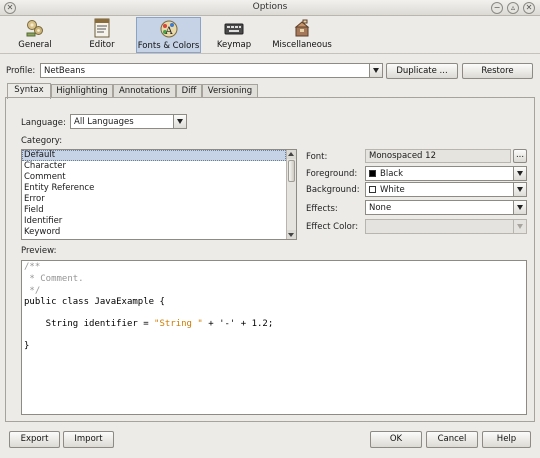 This screenshot has height=458, width=540. I want to click on effect-color-label: Effect Color:, so click(332, 227).